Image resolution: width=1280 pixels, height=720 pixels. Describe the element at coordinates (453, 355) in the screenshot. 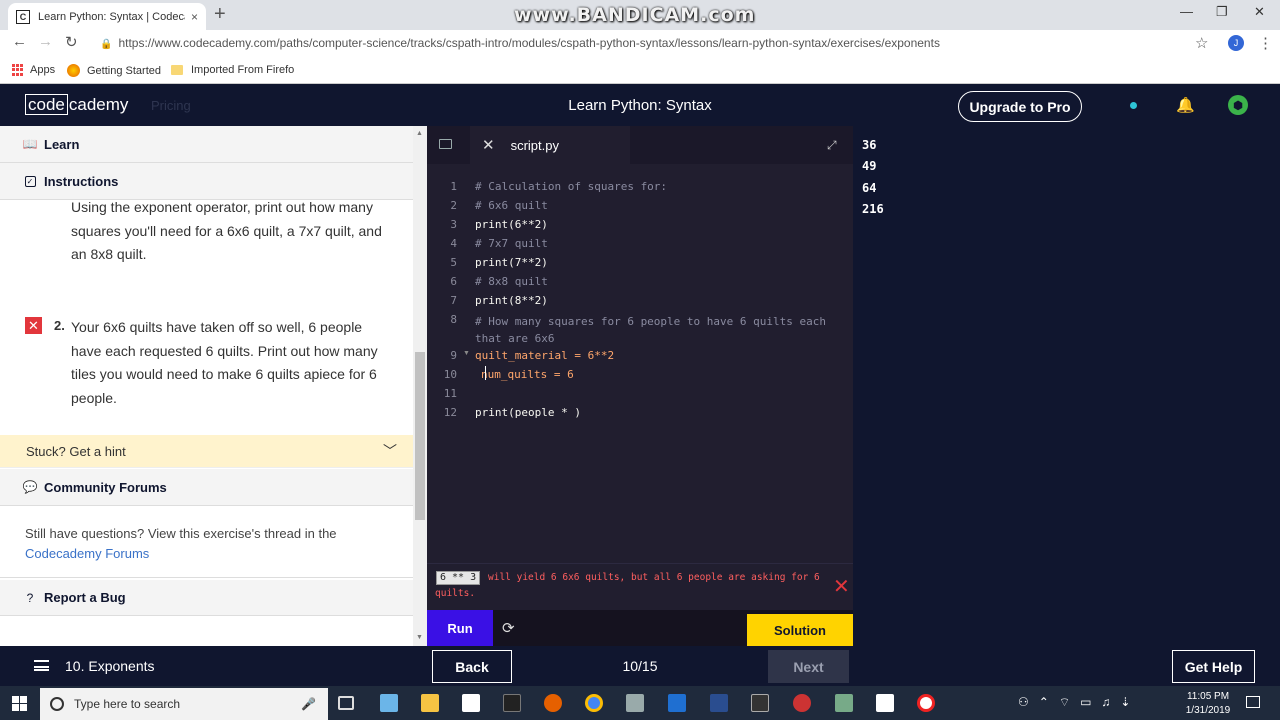

I see `line-number: 9` at that location.